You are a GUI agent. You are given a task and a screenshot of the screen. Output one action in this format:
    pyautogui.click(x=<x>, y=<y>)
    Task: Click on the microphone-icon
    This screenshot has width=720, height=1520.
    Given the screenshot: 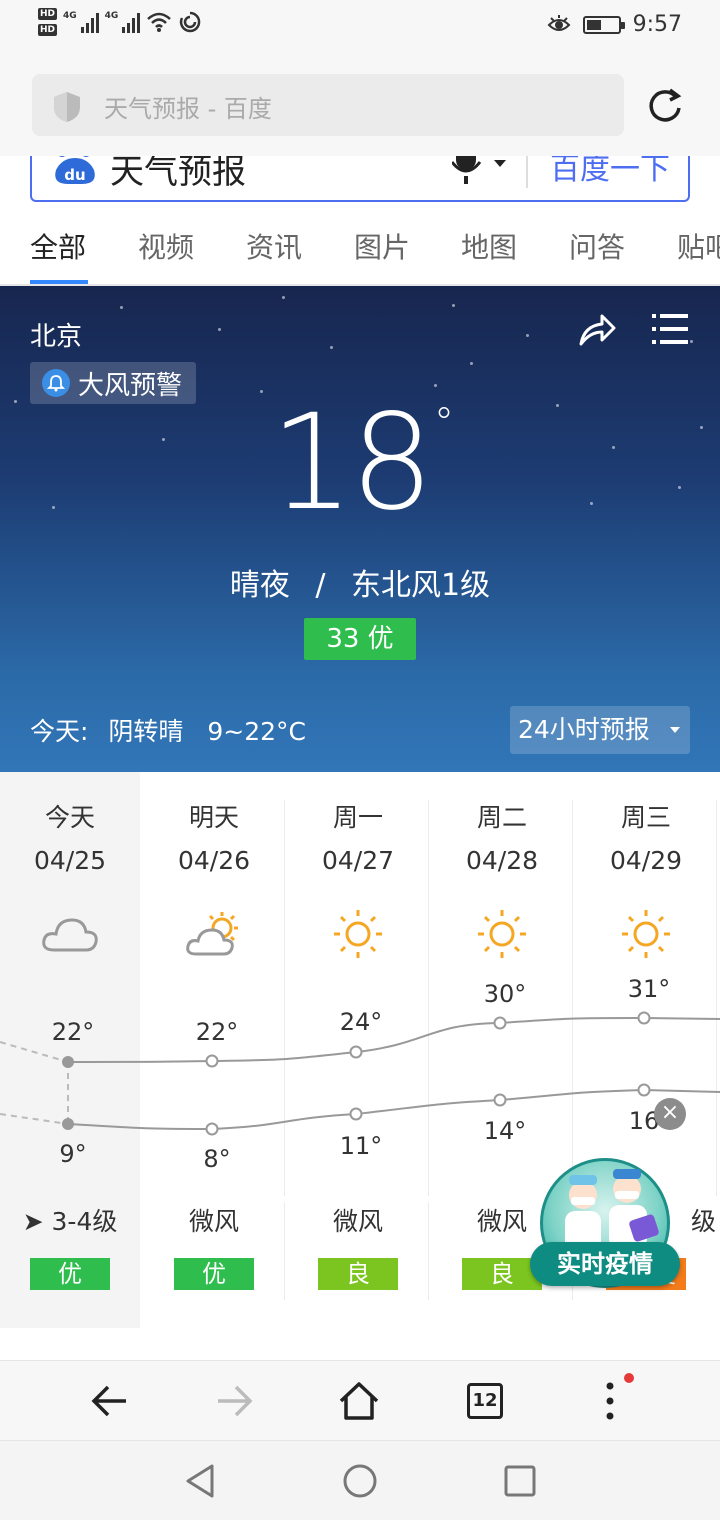 What is the action you would take?
    pyautogui.click(x=484, y=171)
    